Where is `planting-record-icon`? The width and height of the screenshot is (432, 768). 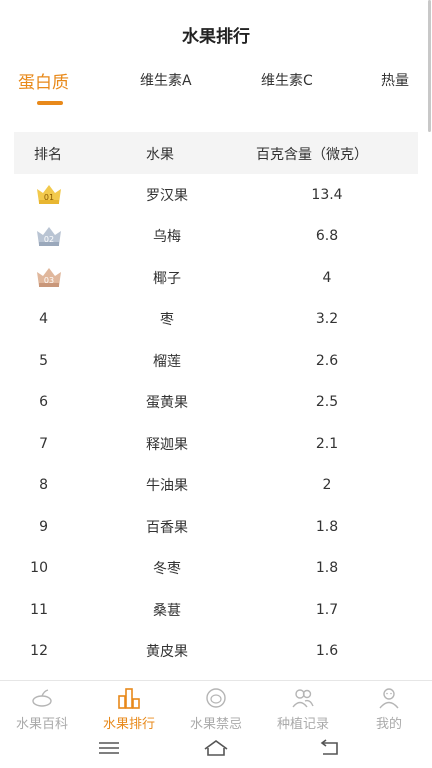 planting-record-icon is located at coordinates (303, 698).